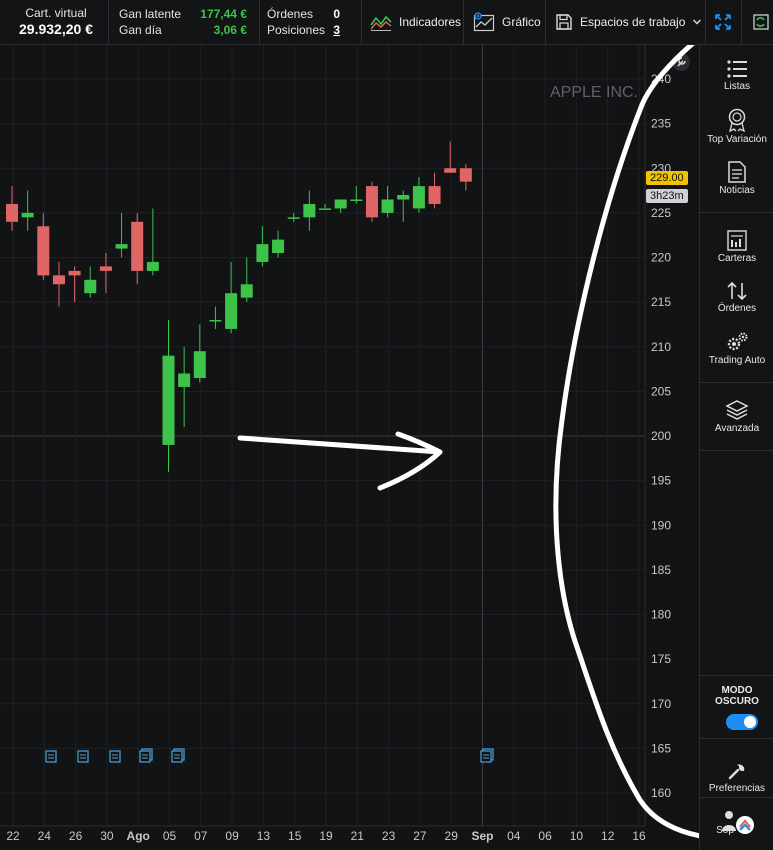 The width and height of the screenshot is (773, 850). Describe the element at coordinates (725, 830) in the screenshot. I see `support-label: Sop` at that location.